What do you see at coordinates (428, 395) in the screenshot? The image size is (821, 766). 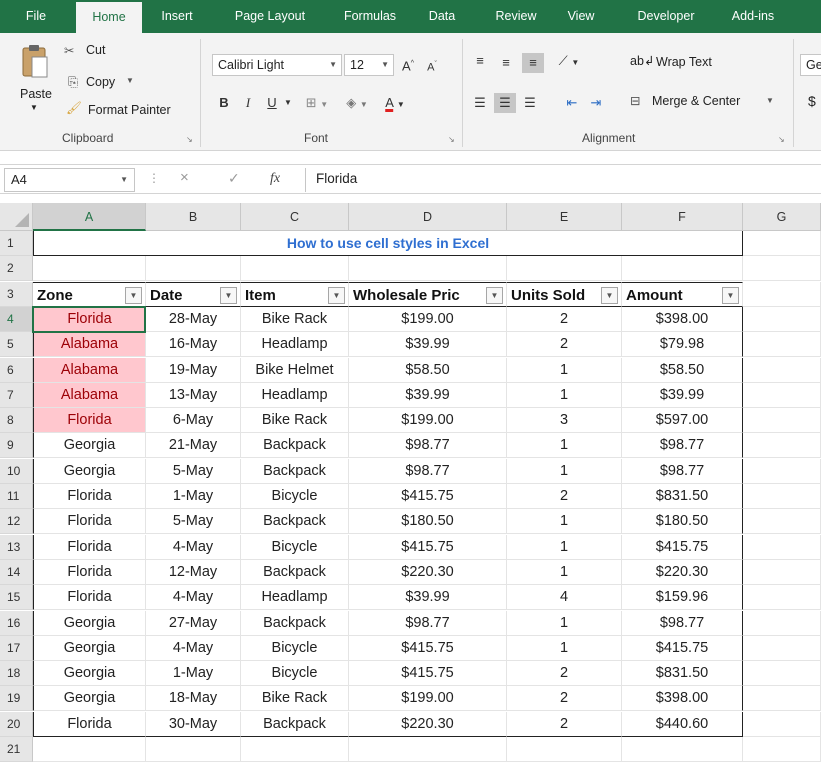 I see `table-cell-price: $39.99` at bounding box center [428, 395].